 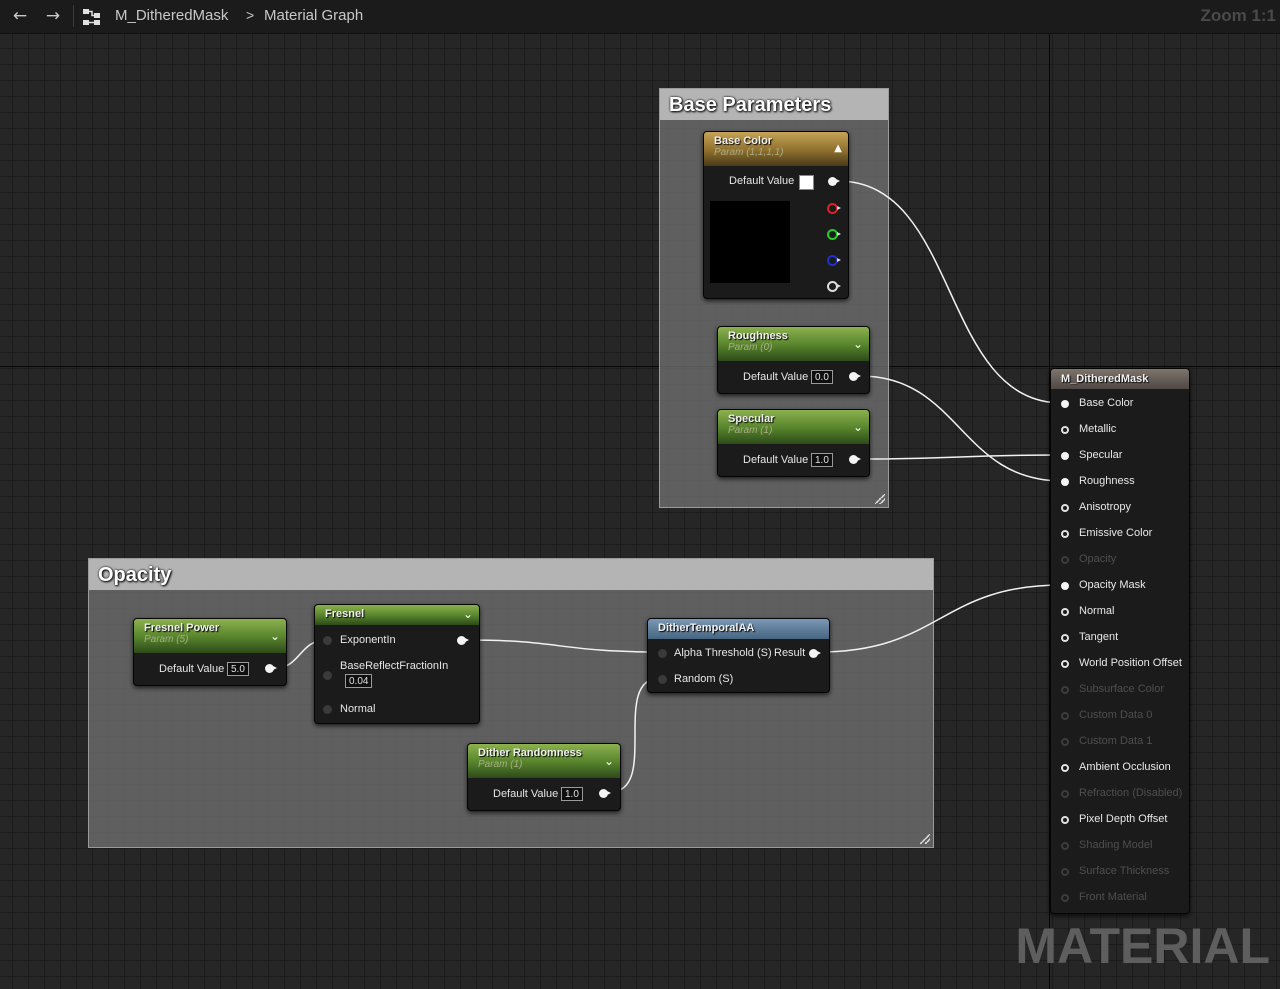 I want to click on result-input-label: Opacity Mask, so click(x=1112, y=585).